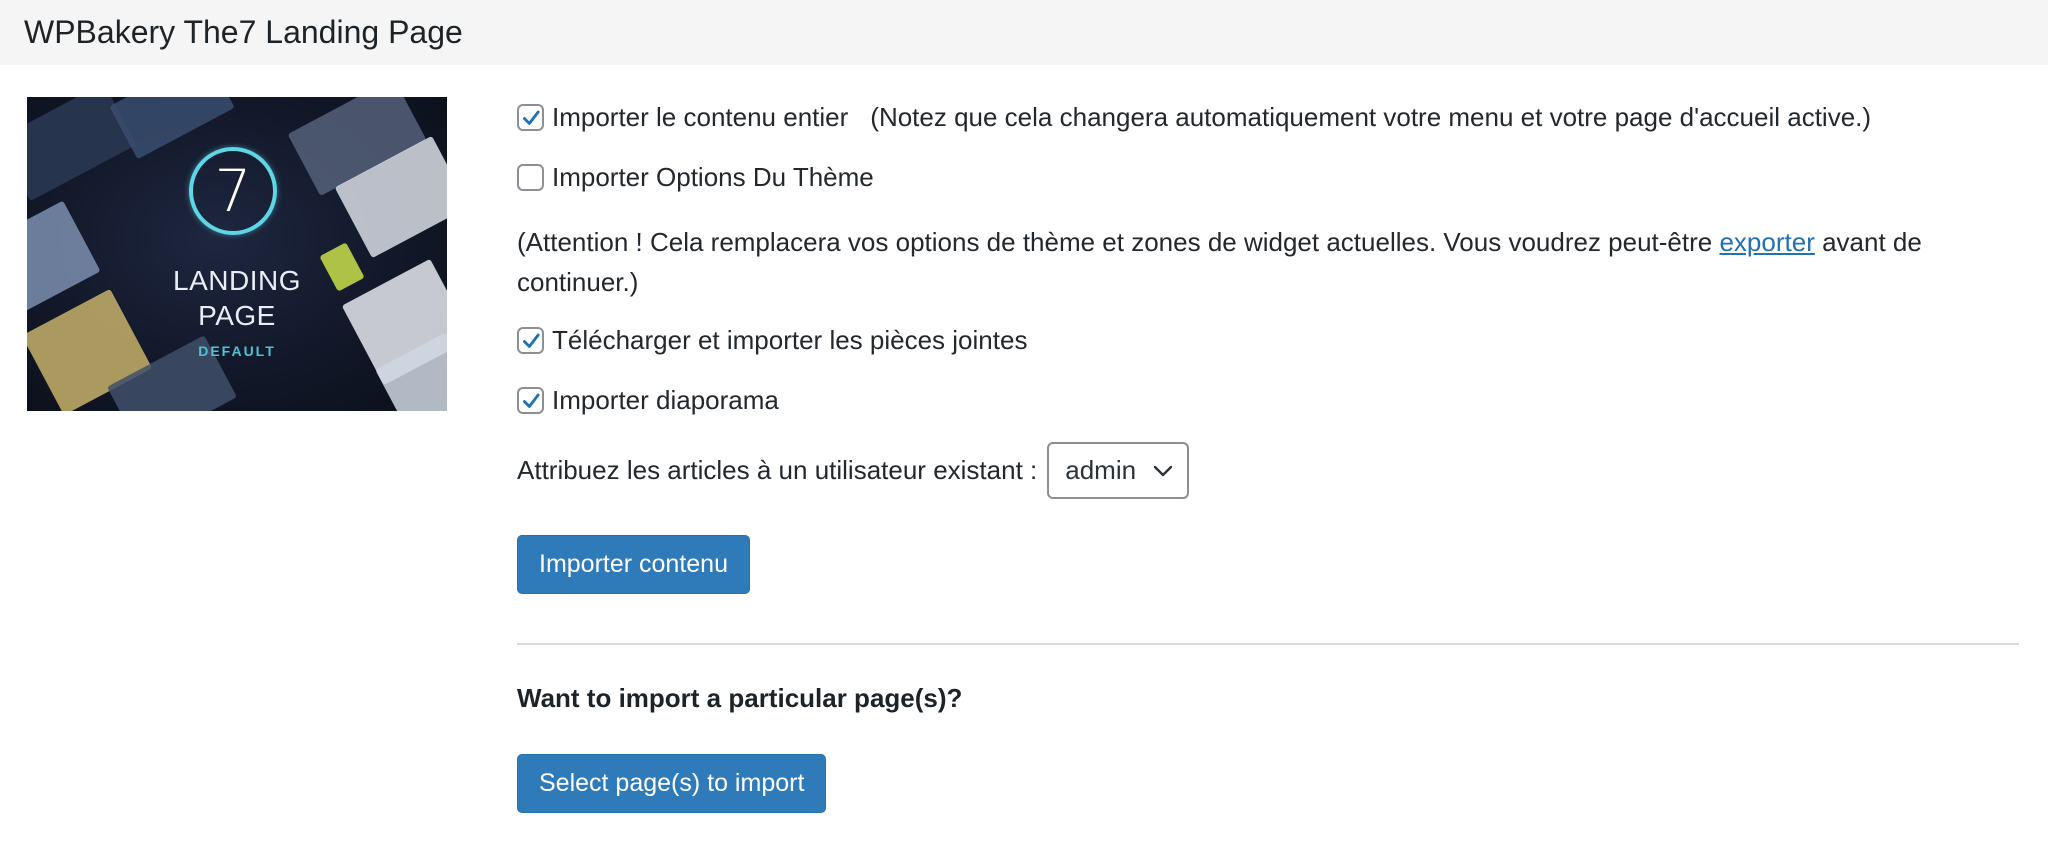 This screenshot has height=843, width=2048. What do you see at coordinates (1268, 644) in the screenshot?
I see `section-divider` at bounding box center [1268, 644].